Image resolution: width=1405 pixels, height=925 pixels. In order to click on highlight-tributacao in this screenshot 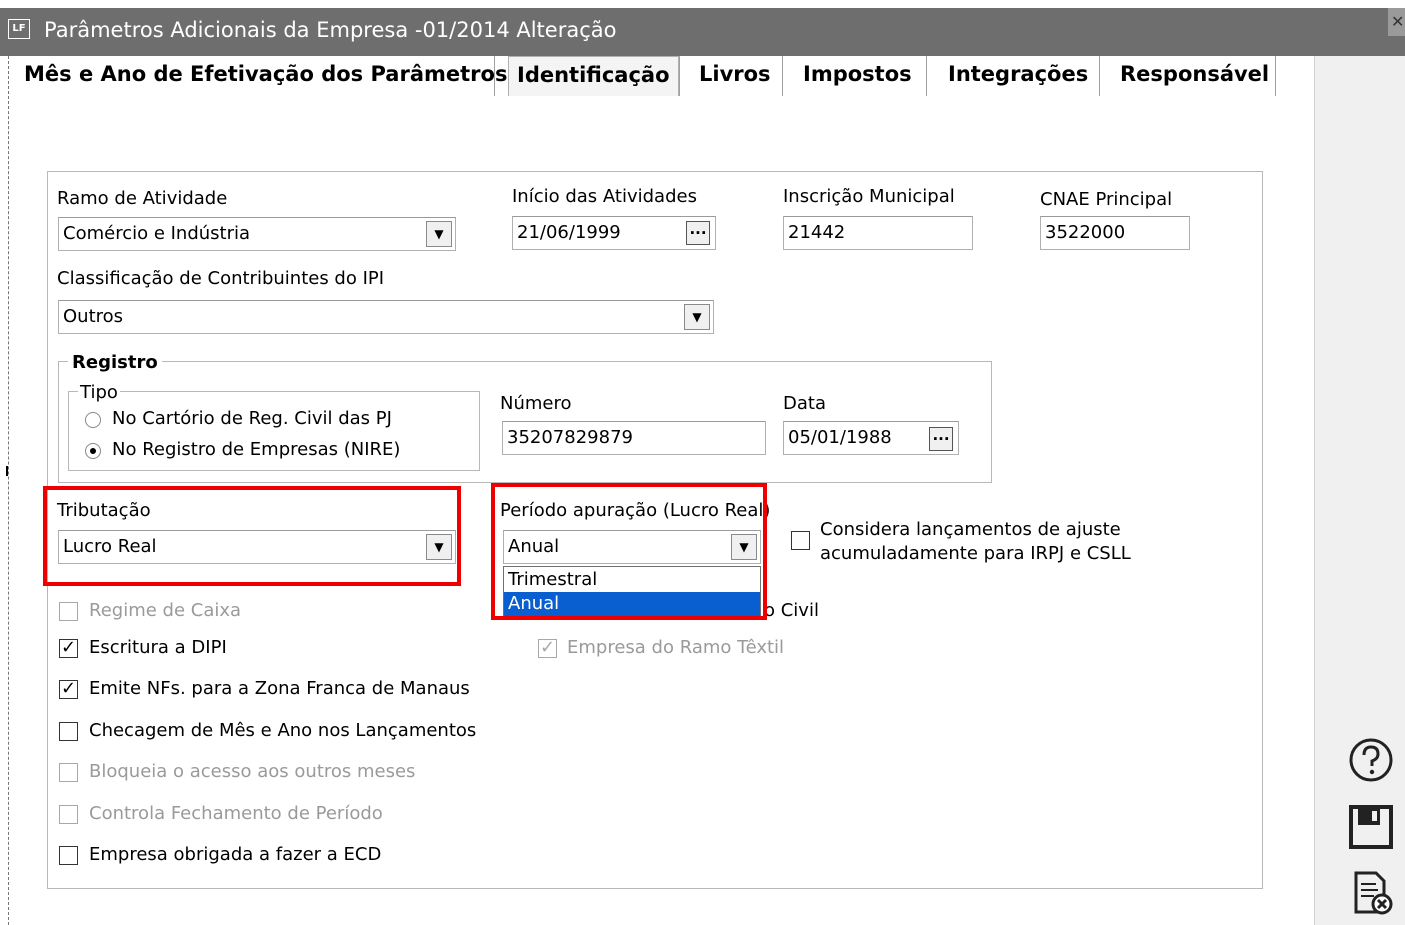, I will do `click(252, 536)`.